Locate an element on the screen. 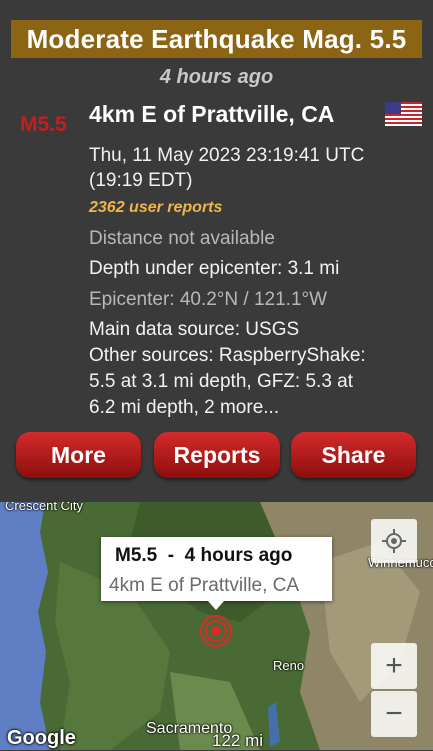 This screenshot has height=751, width=433. map-label-reno: Reno is located at coordinates (289, 665).